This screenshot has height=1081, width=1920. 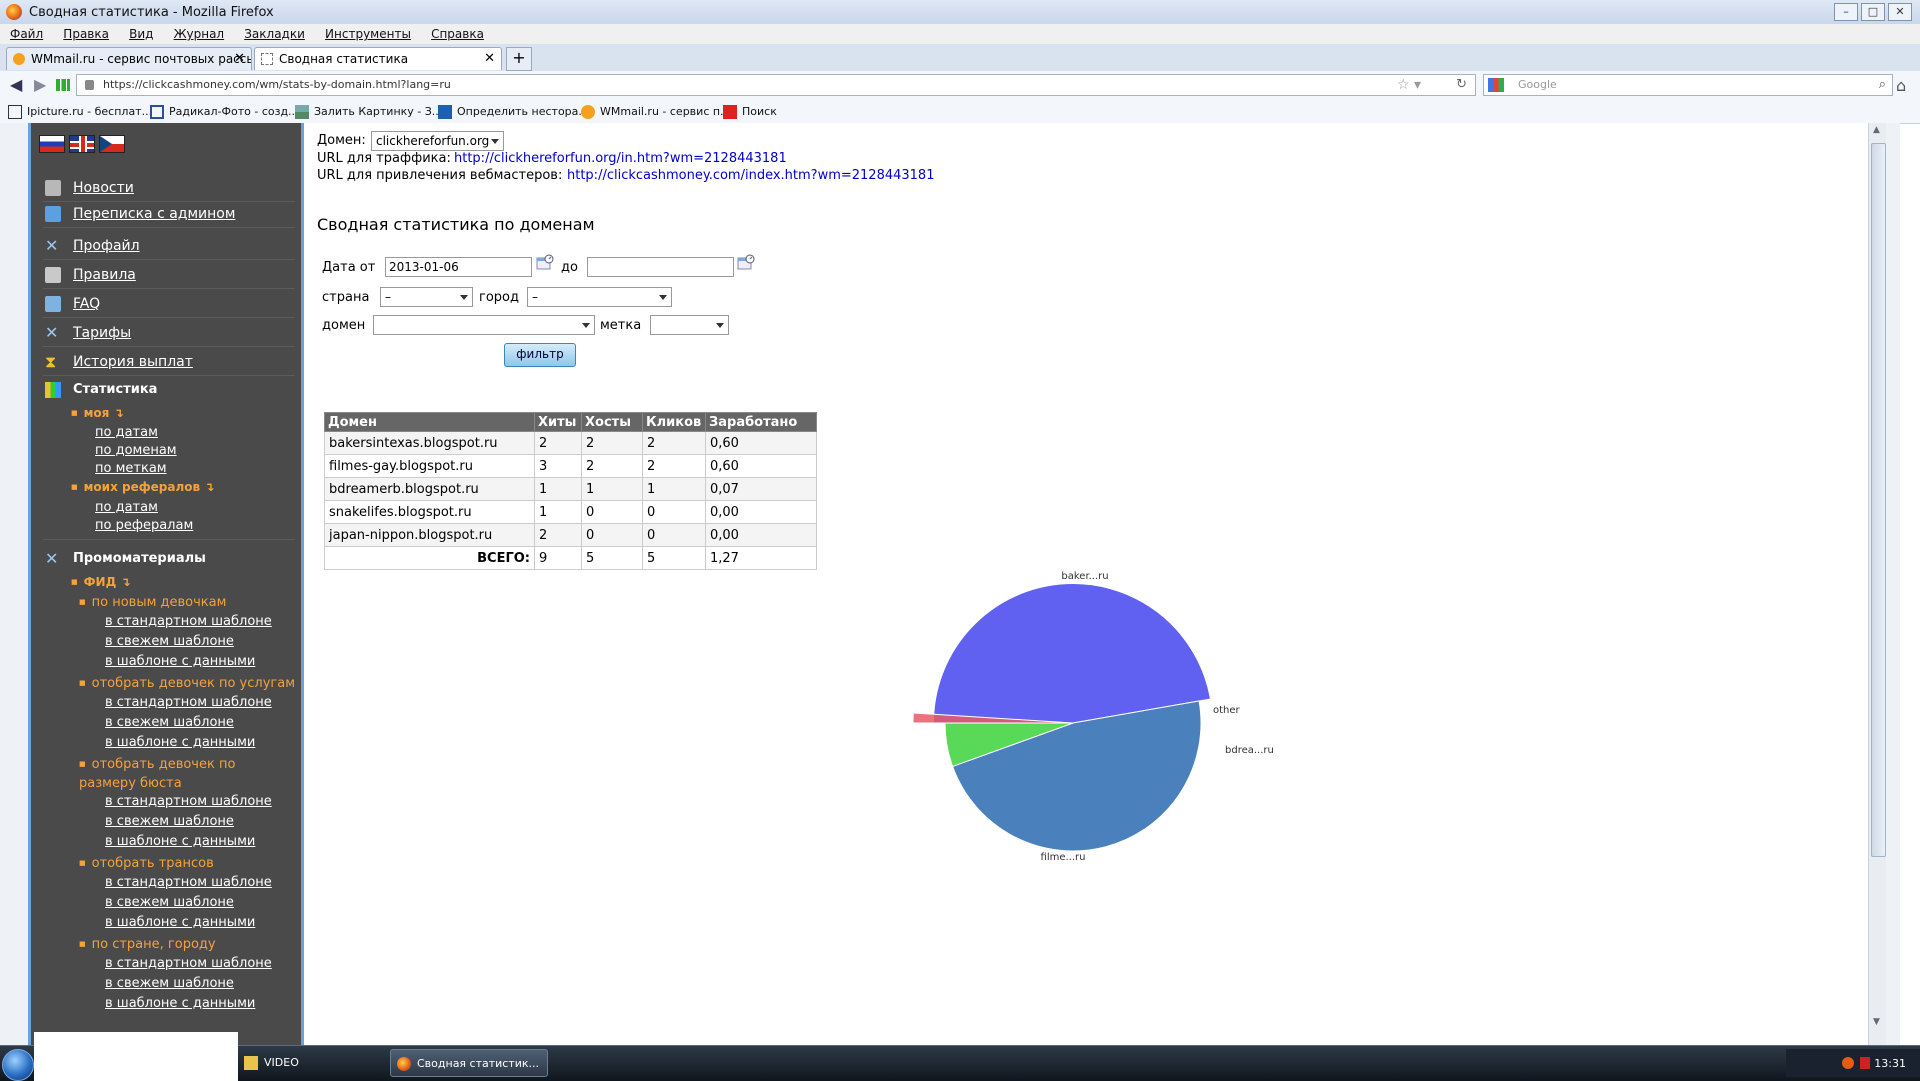 I want to click on start-button, so click(x=18, y=1065).